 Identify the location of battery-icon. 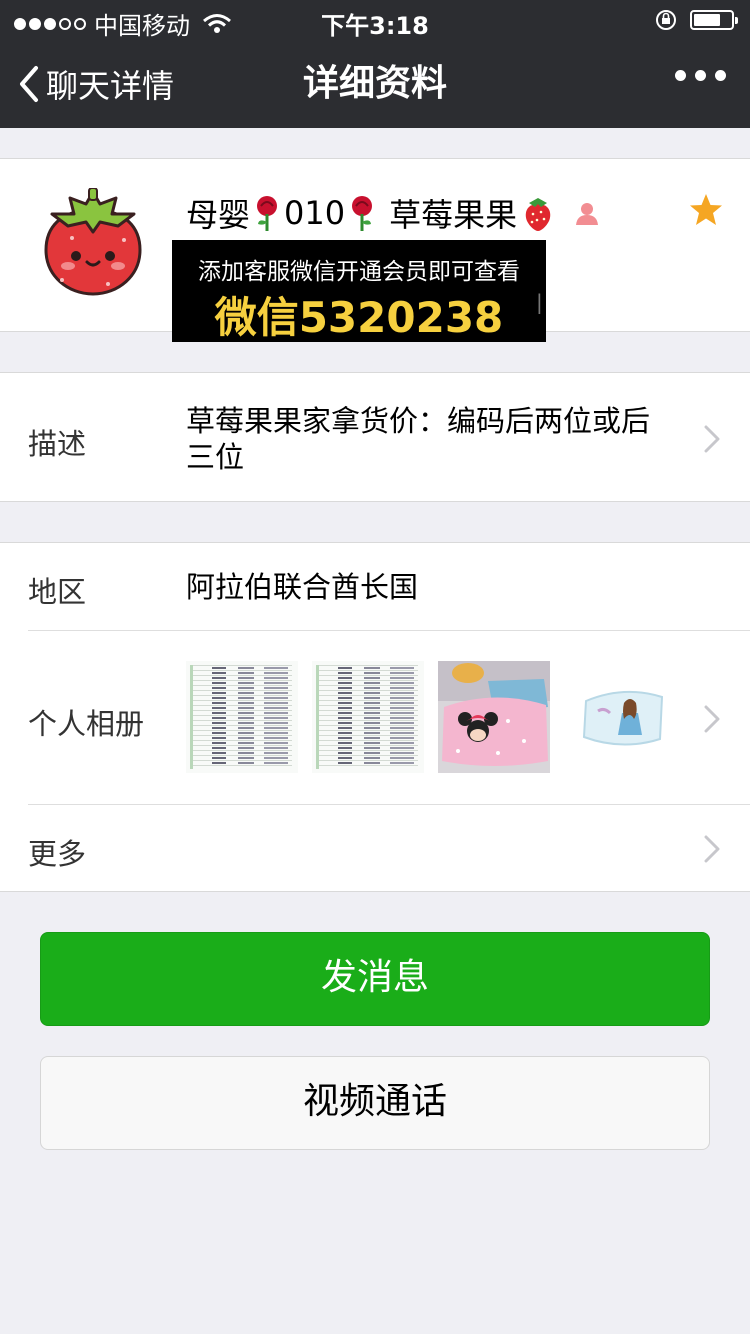
(714, 20).